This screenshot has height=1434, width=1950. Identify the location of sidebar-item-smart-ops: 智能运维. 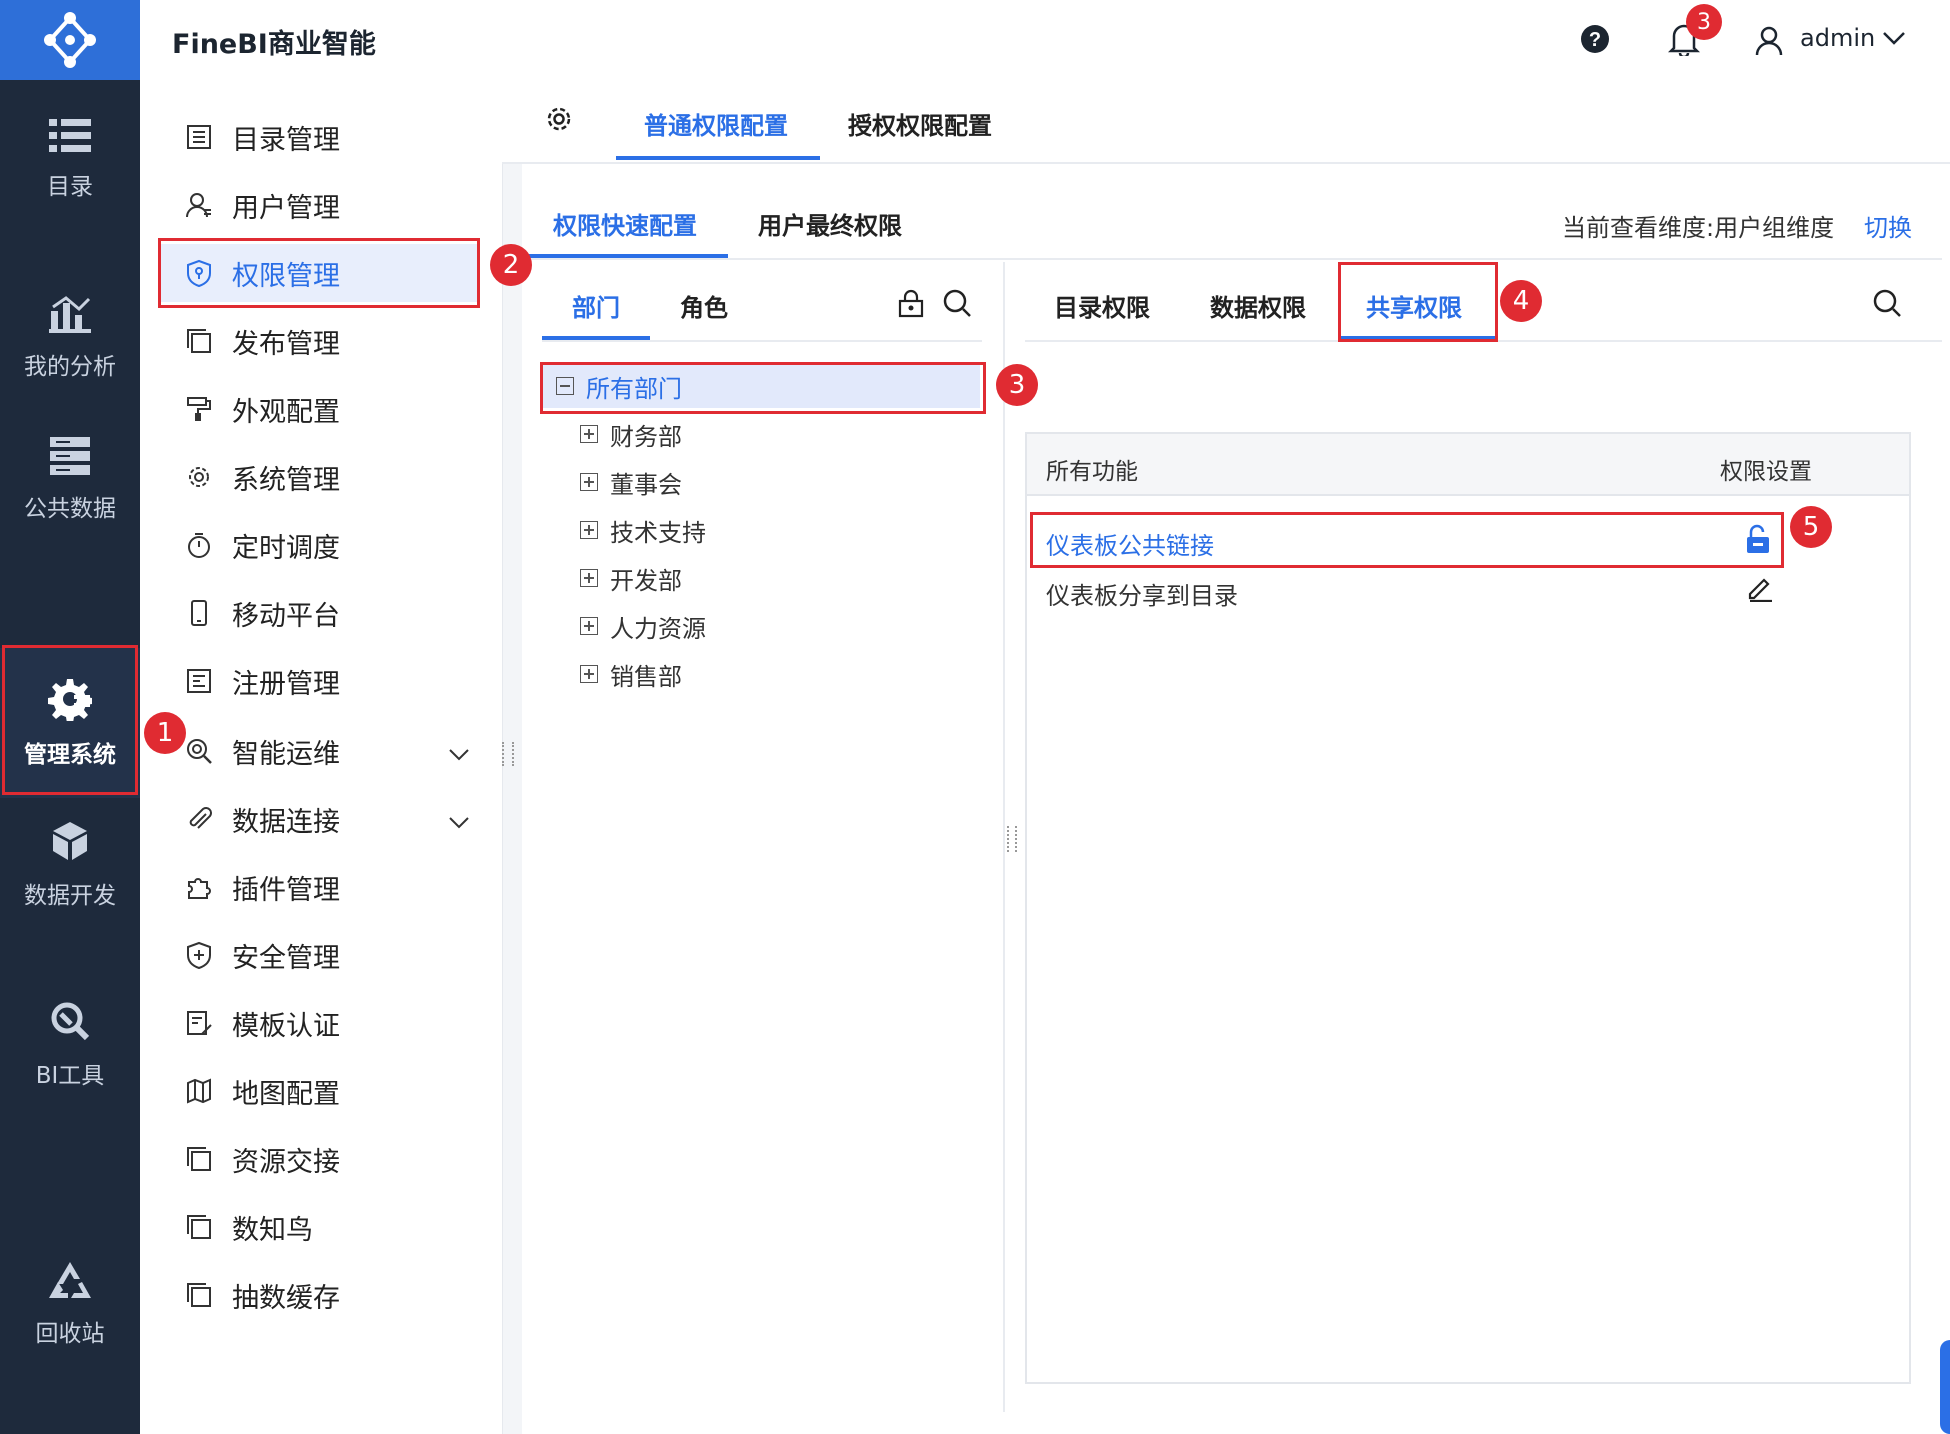
(320, 751).